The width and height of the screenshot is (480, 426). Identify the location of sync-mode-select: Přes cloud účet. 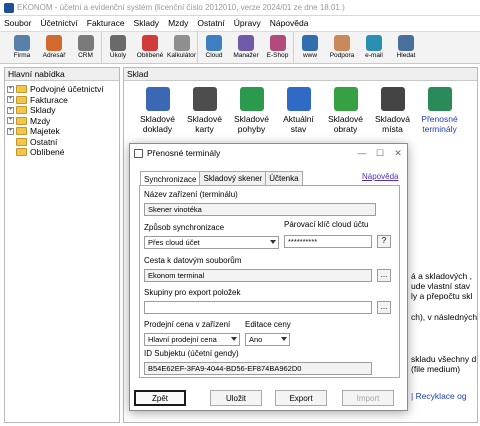
(211, 242).